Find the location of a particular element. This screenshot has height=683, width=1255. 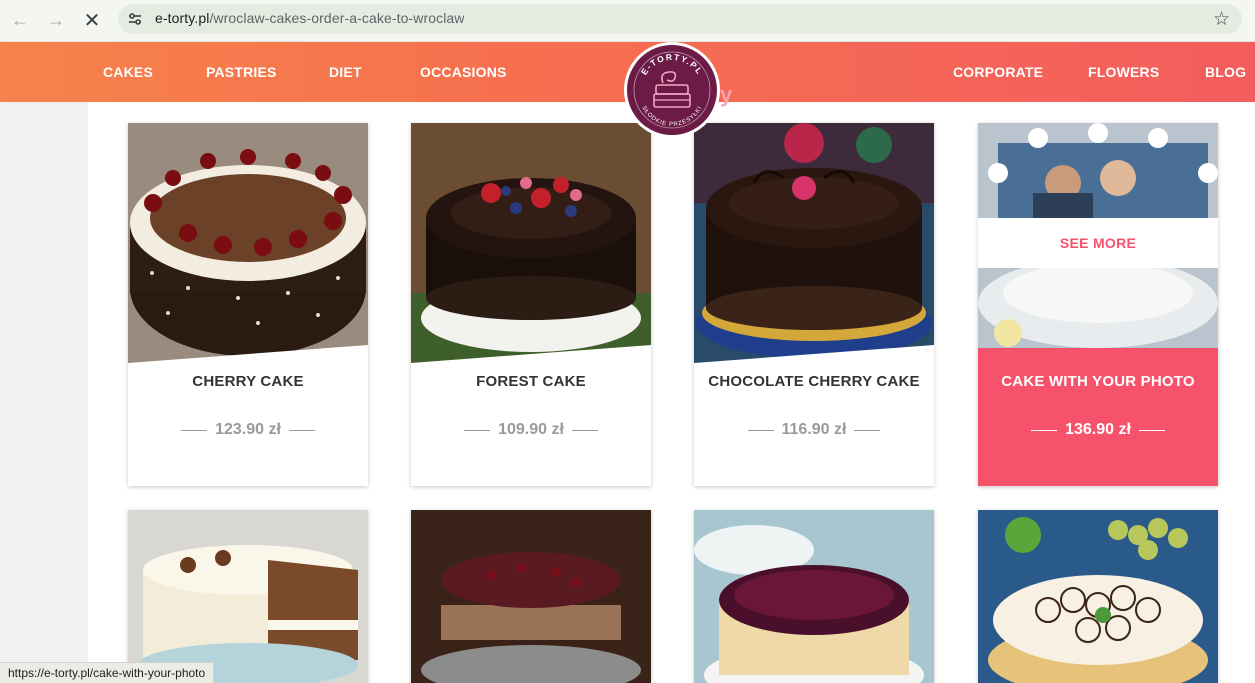

product-card-cherry-cake: CHERRY CAKE 123.90 zł is located at coordinates (248, 304).